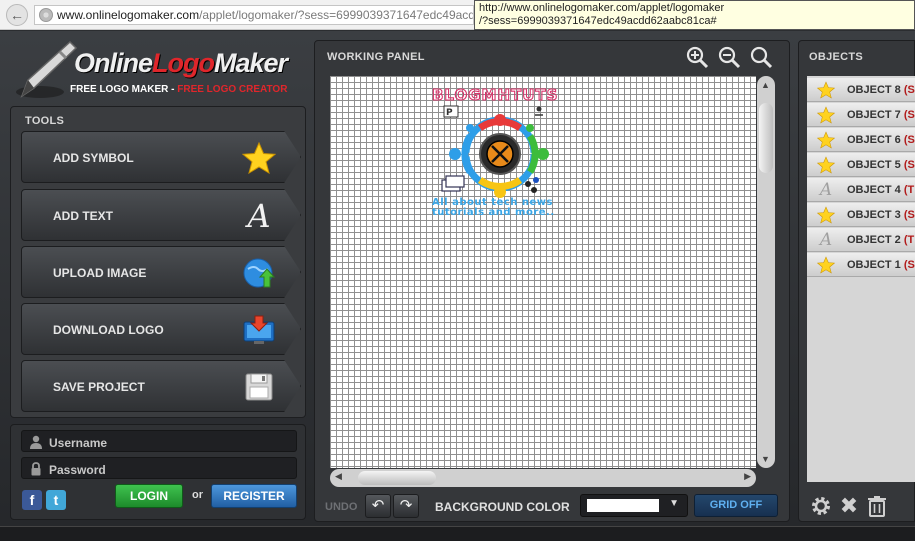 The height and width of the screenshot is (541, 915). I want to click on redo-button: ↷, so click(406, 506).